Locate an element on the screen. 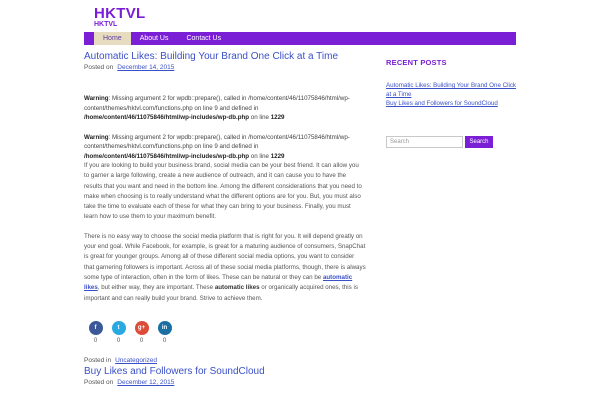 The height and width of the screenshot is (400, 600). google-plus-icon: g+ is located at coordinates (141, 327).